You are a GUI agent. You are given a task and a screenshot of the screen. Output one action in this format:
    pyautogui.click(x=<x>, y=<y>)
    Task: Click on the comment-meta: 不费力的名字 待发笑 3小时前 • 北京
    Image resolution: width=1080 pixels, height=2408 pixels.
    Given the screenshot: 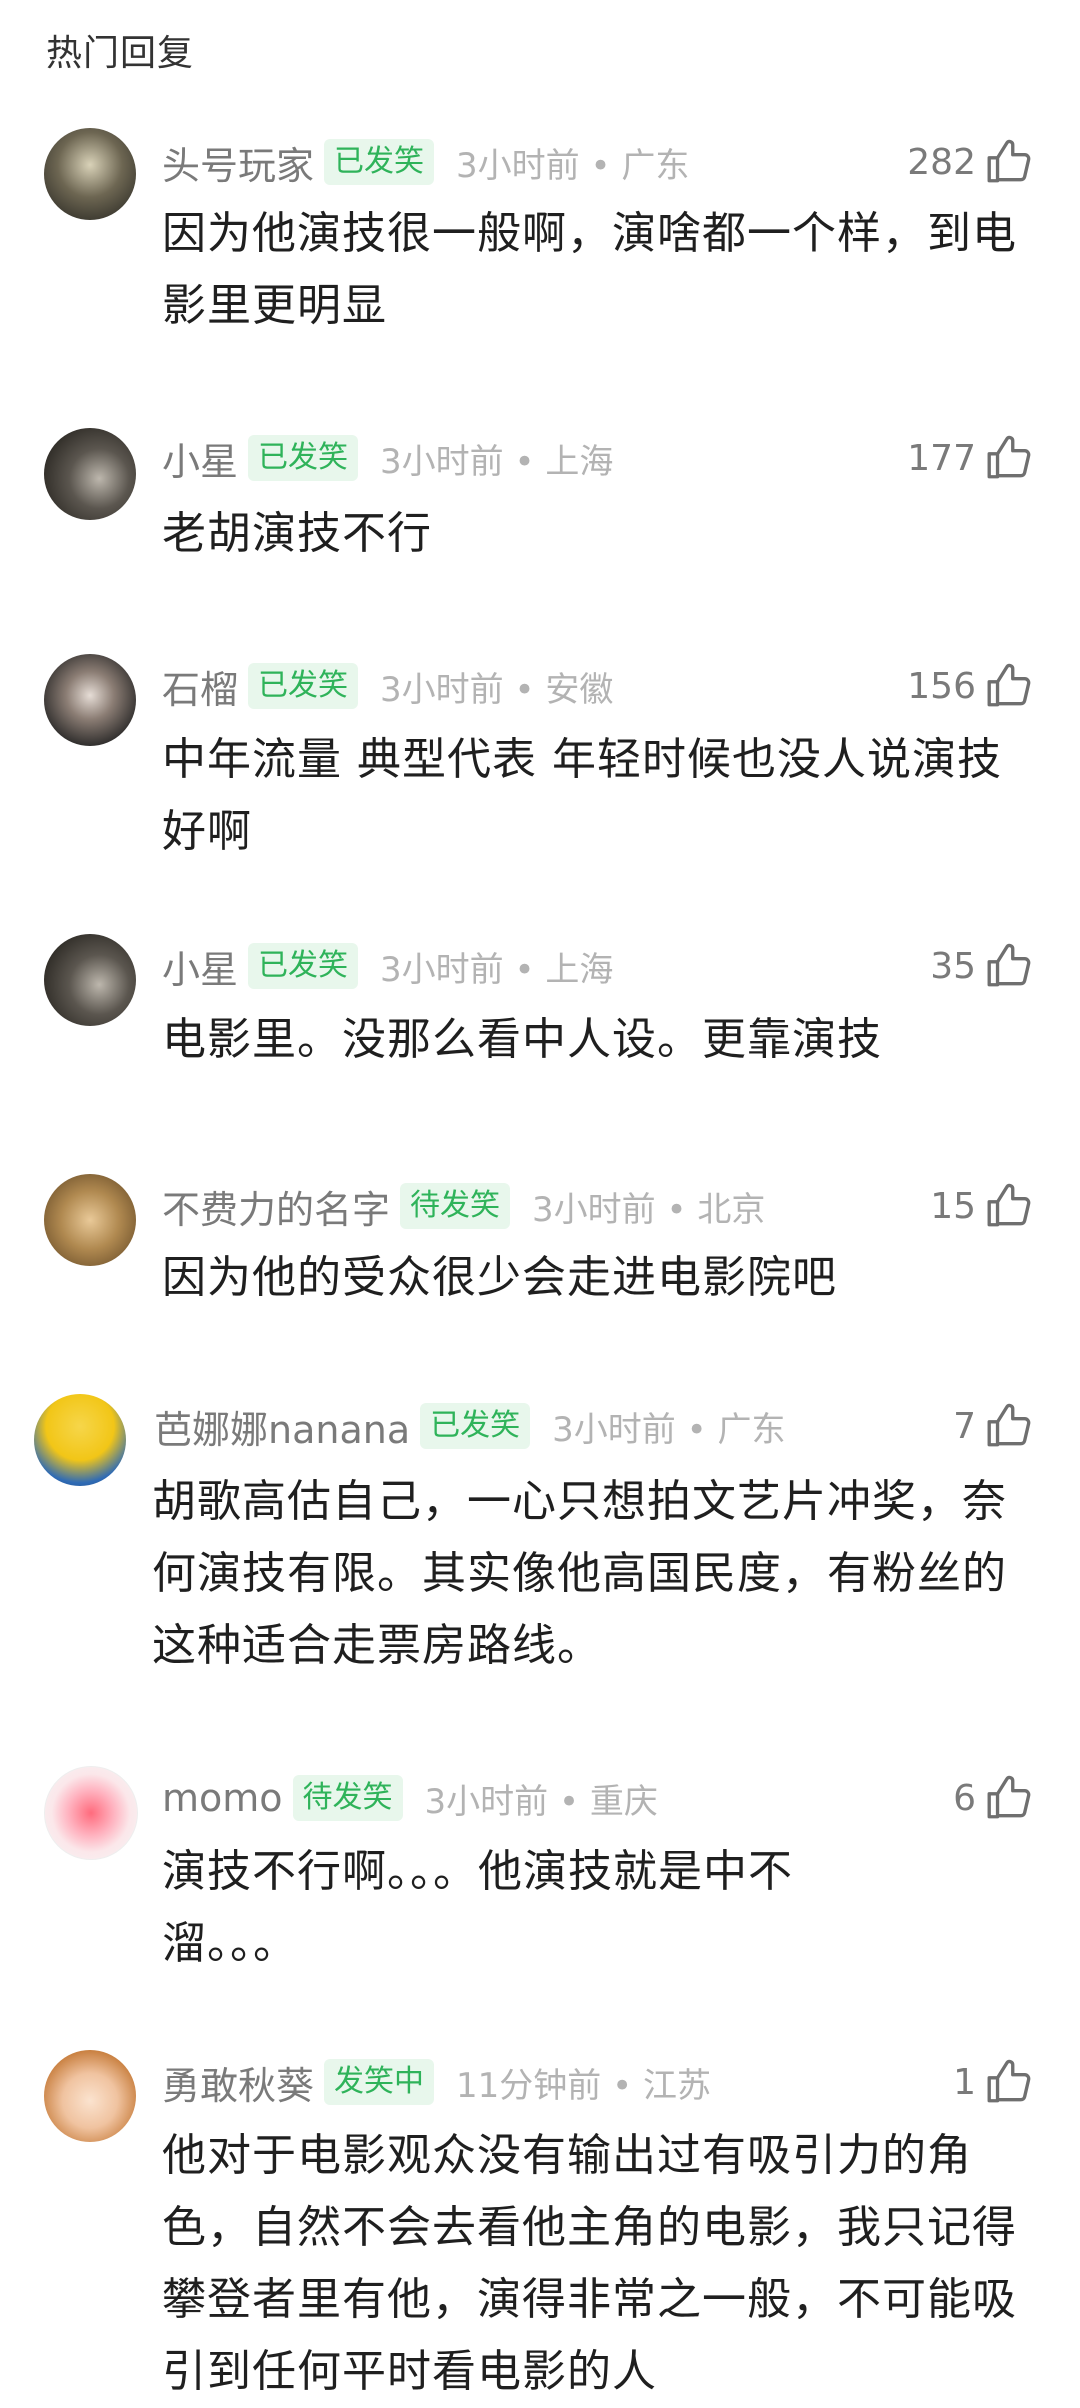 What is the action you would take?
    pyautogui.click(x=463, y=1206)
    